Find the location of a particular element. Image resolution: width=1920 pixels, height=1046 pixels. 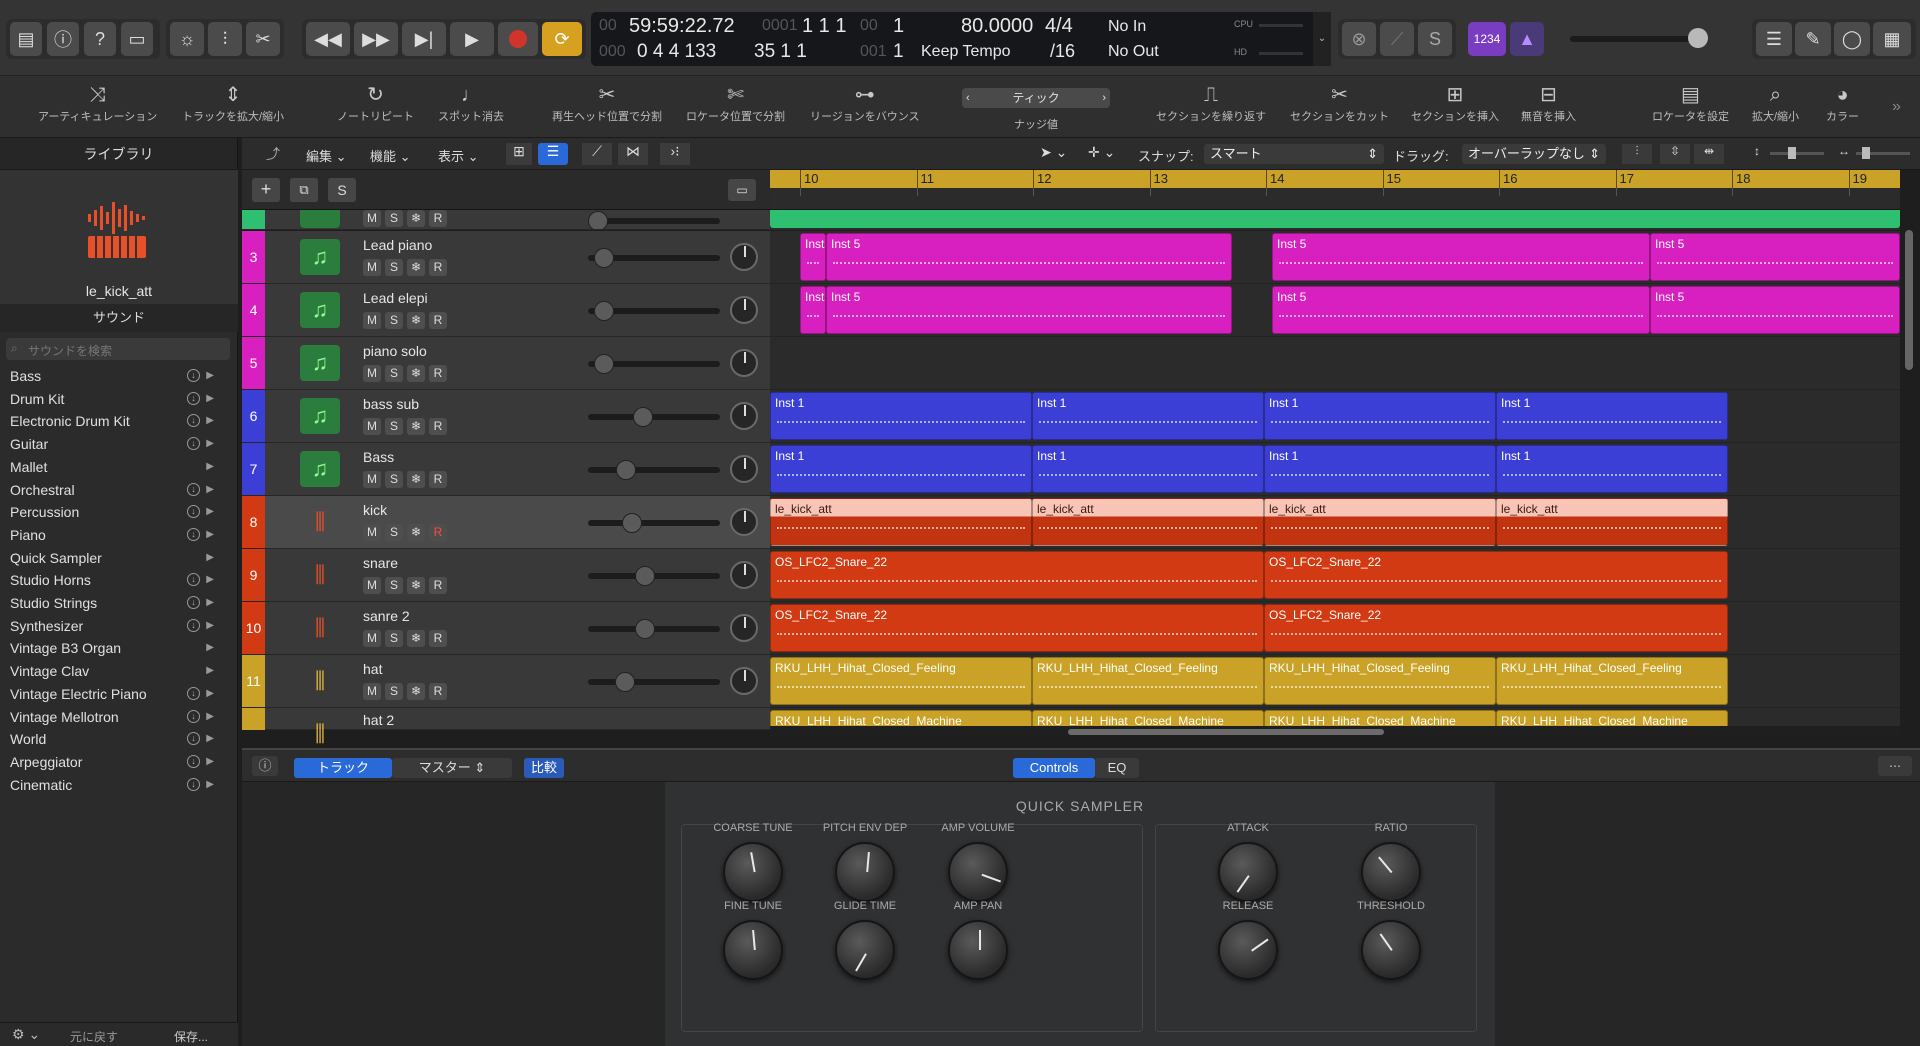

global-solo-button: S is located at coordinates (342, 190).